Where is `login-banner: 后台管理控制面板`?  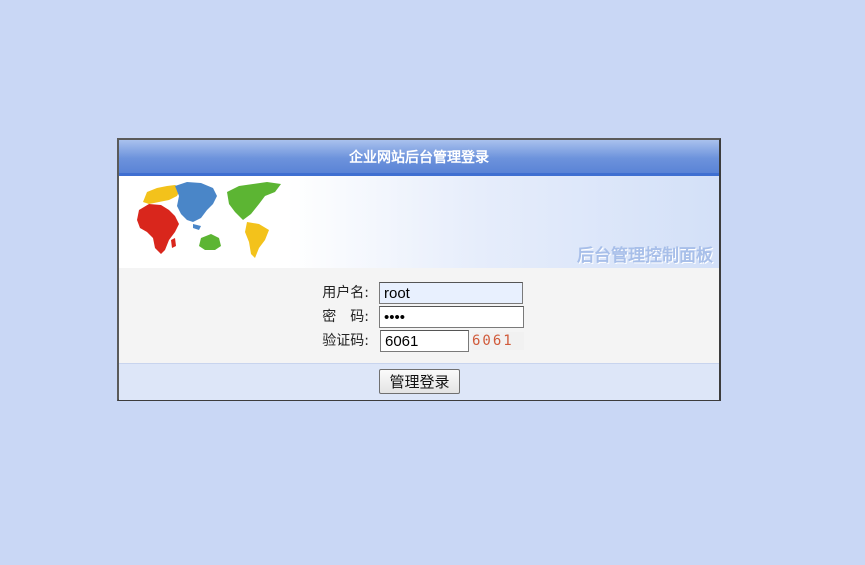
login-banner: 后台管理控制面板 is located at coordinates (419, 222).